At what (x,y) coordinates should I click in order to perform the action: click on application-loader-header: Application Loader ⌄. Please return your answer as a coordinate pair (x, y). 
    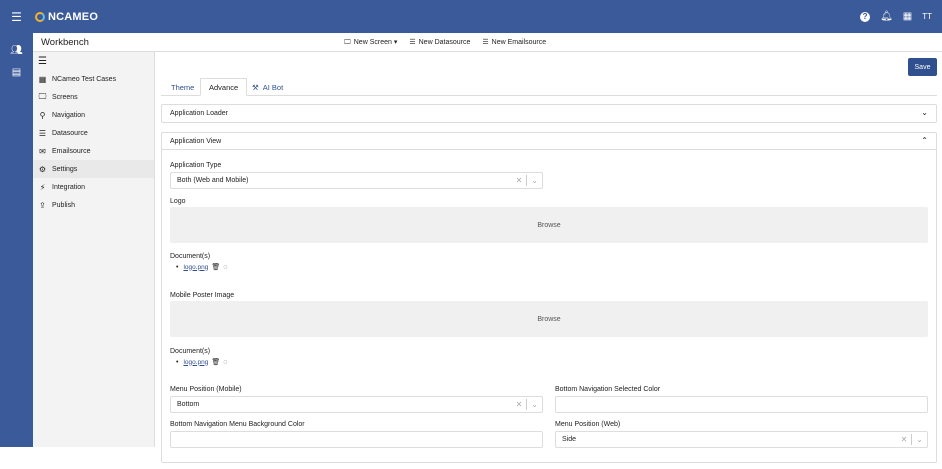
    Looking at the image, I should click on (549, 113).